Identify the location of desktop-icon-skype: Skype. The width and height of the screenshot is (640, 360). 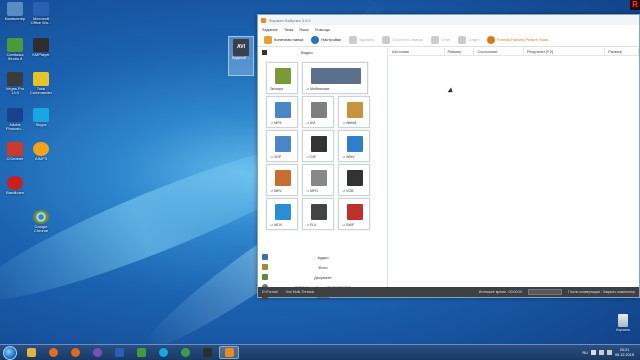
(41, 117).